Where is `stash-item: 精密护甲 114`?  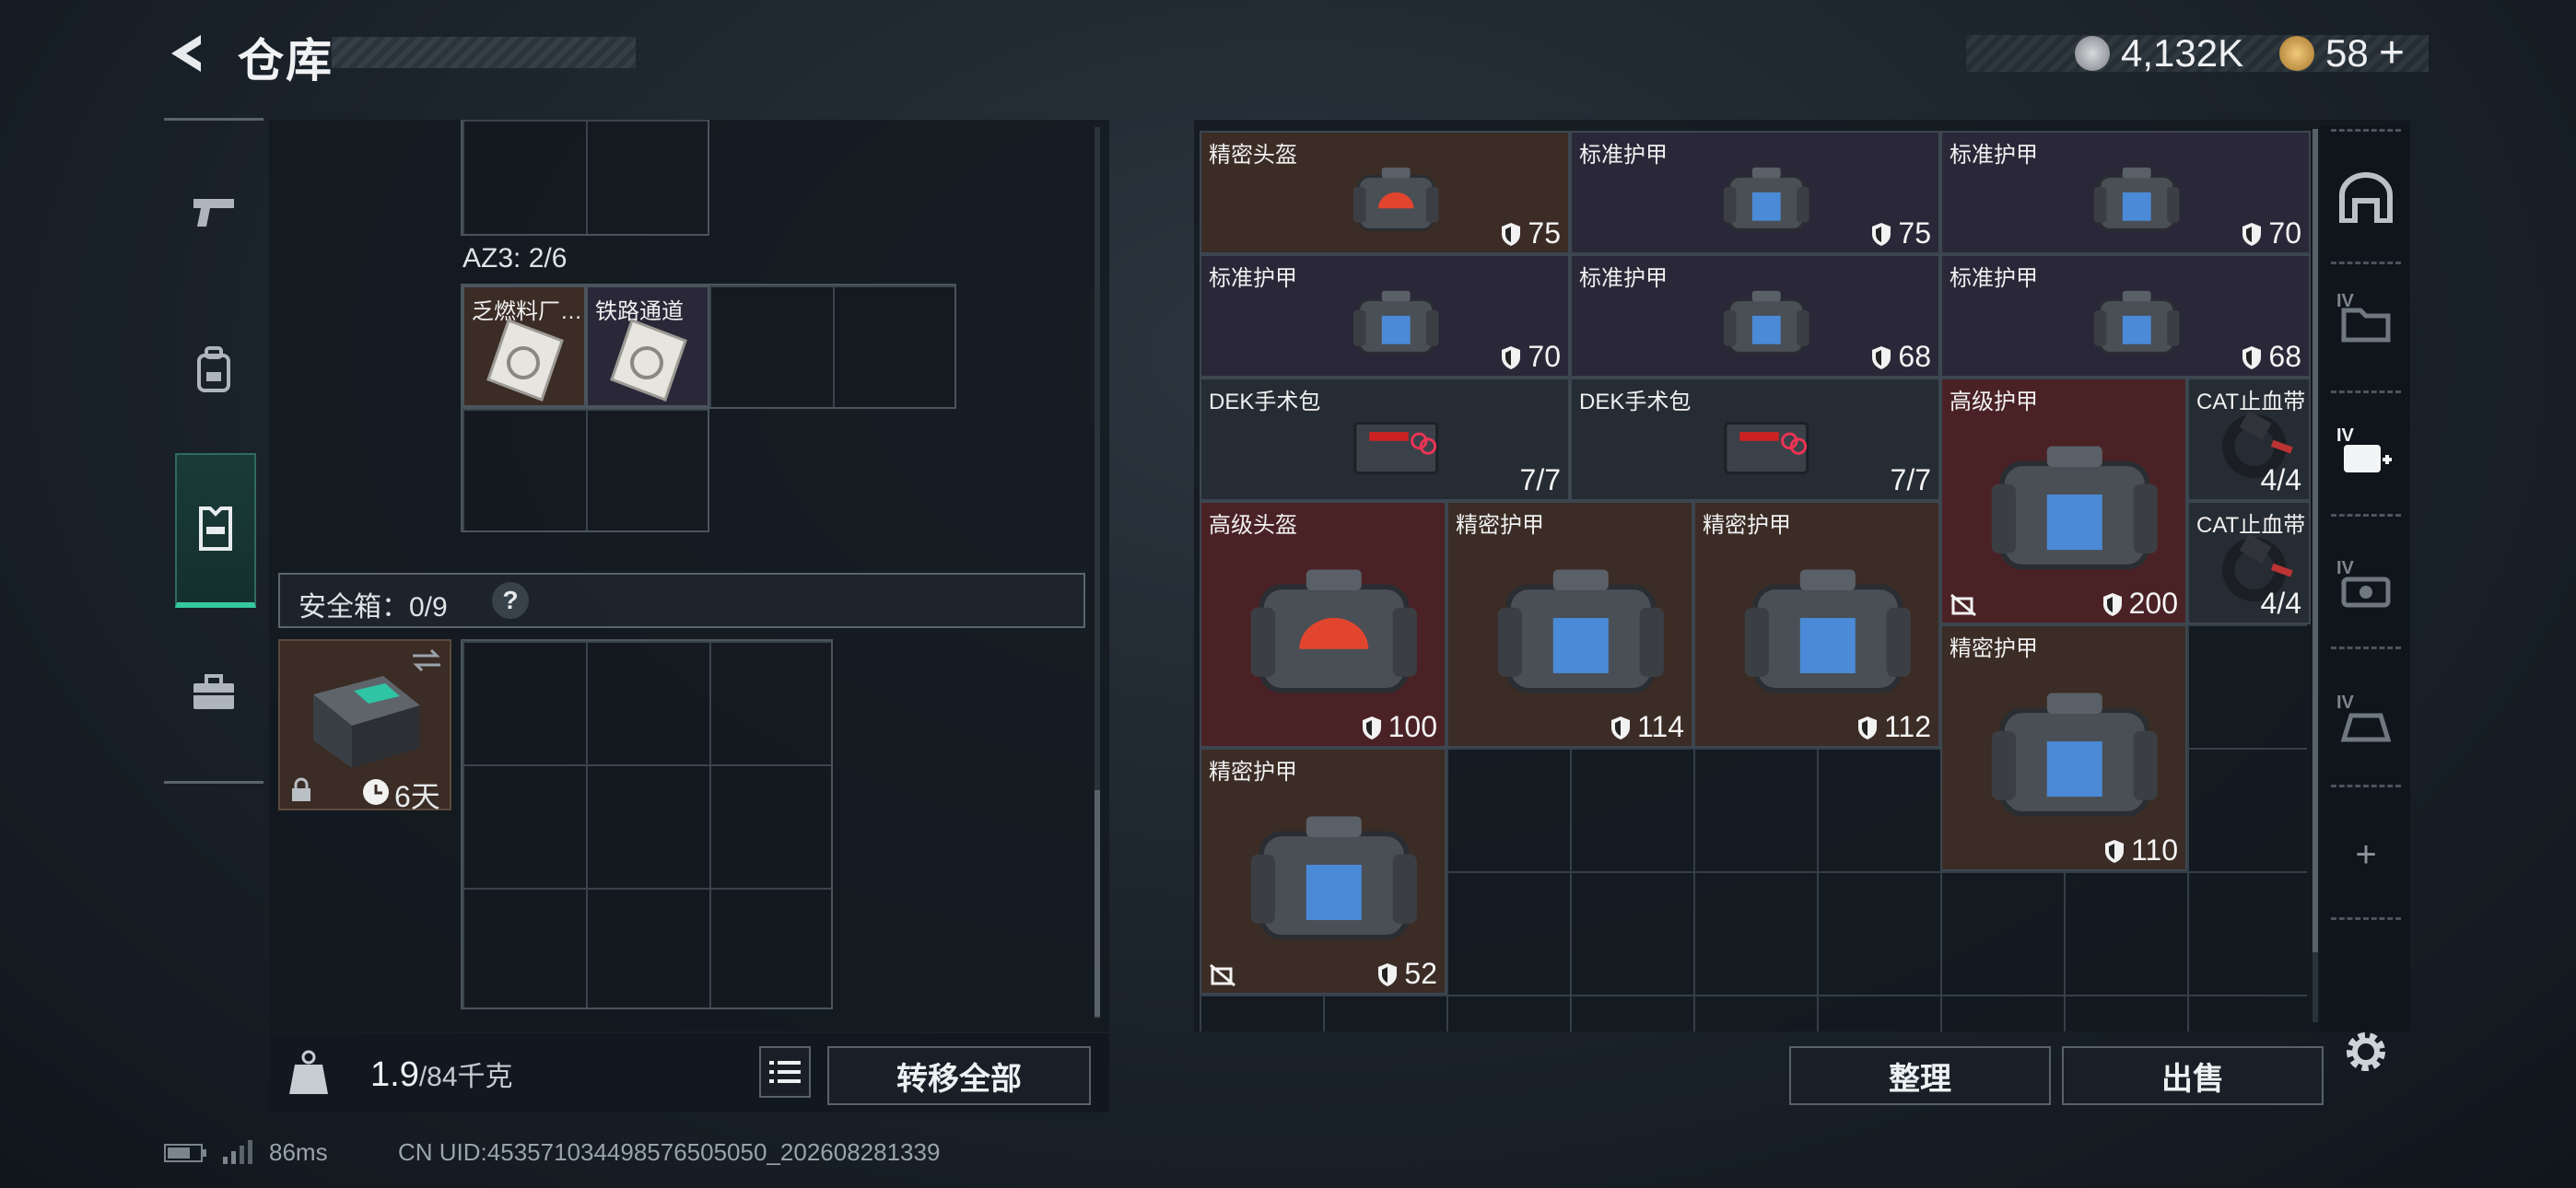
stash-item: 精密护甲 114 is located at coordinates (1569, 624).